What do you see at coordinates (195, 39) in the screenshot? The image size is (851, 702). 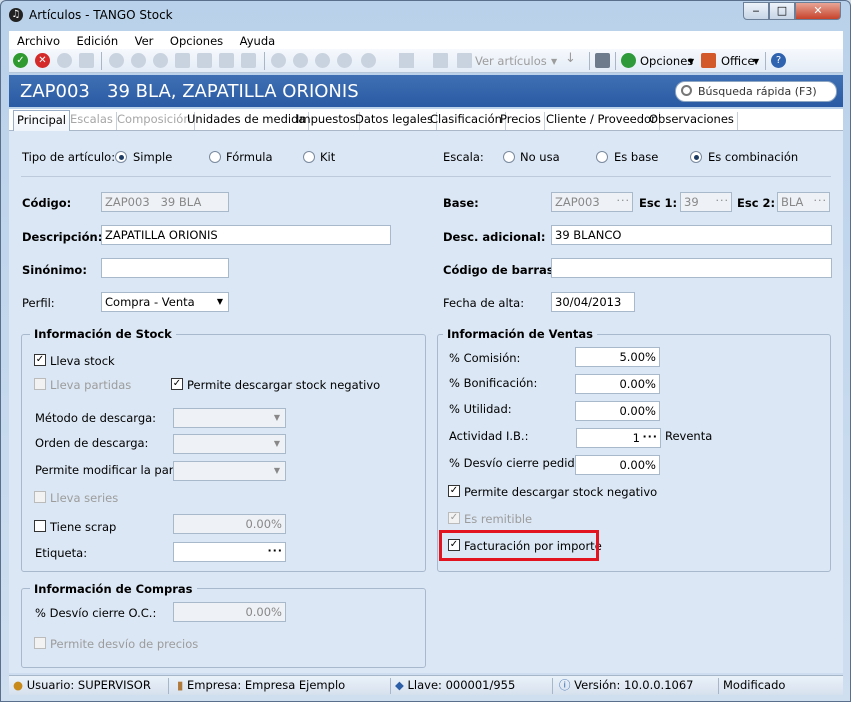 I see `menu-opciones: Opciones` at bounding box center [195, 39].